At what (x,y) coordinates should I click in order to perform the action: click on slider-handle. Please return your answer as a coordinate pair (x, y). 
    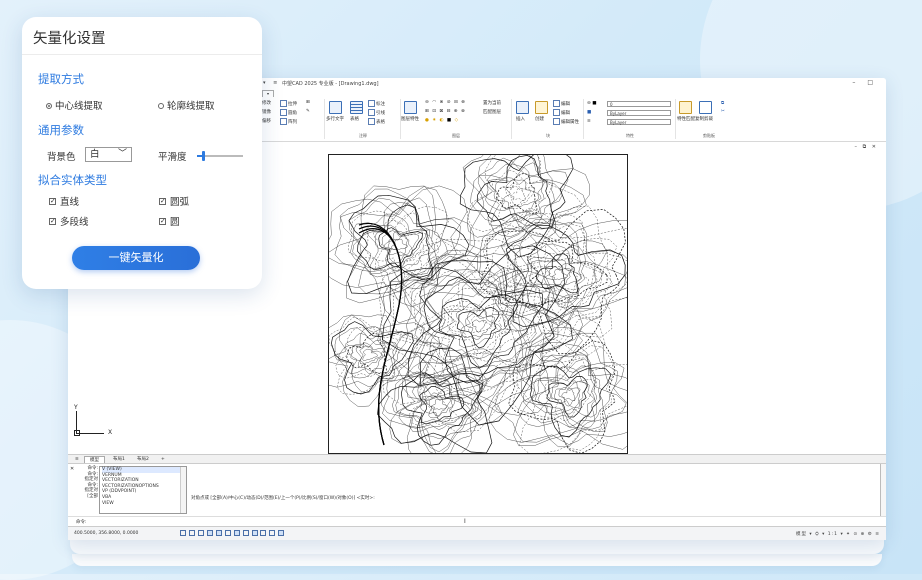
    Looking at the image, I should click on (204, 156).